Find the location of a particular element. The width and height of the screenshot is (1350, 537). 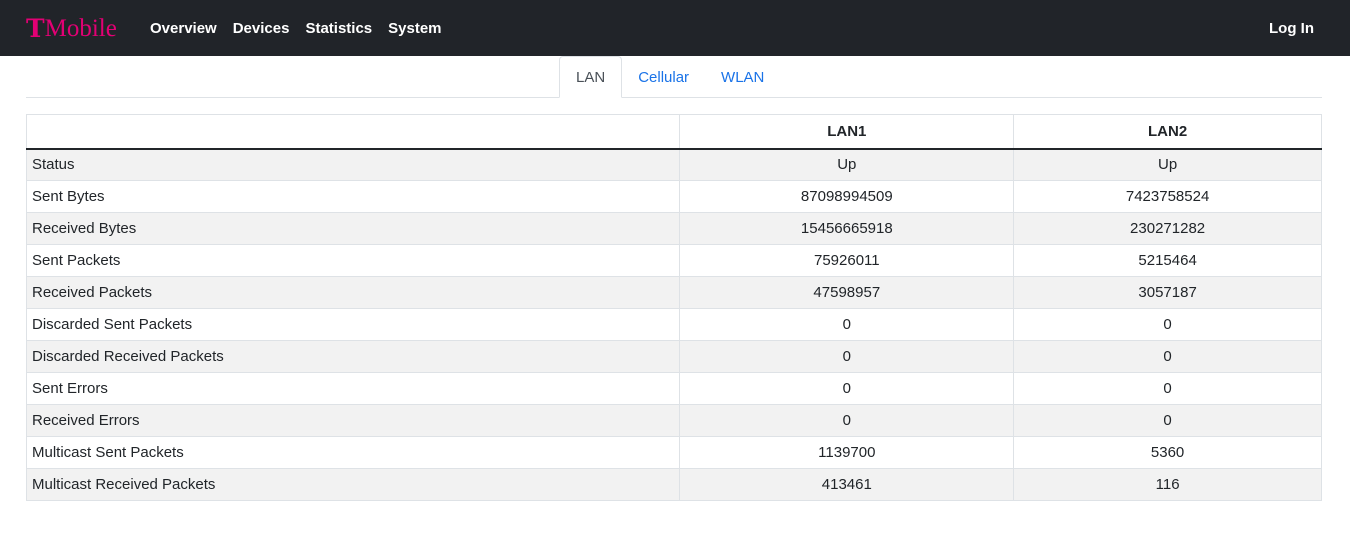

nav-statistics: Statistics is located at coordinates (338, 28).